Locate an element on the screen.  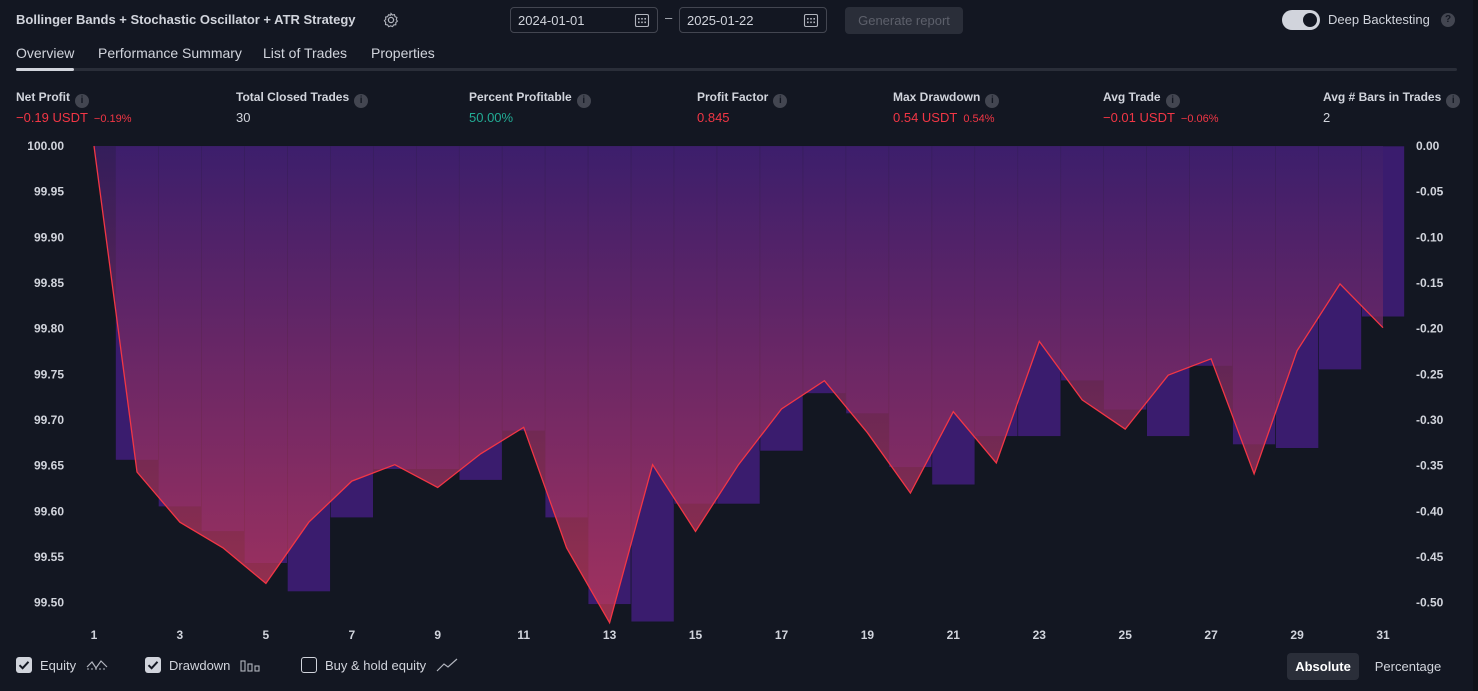
deep-backtesting-label: Deep Backtesting is located at coordinates (1379, 19).